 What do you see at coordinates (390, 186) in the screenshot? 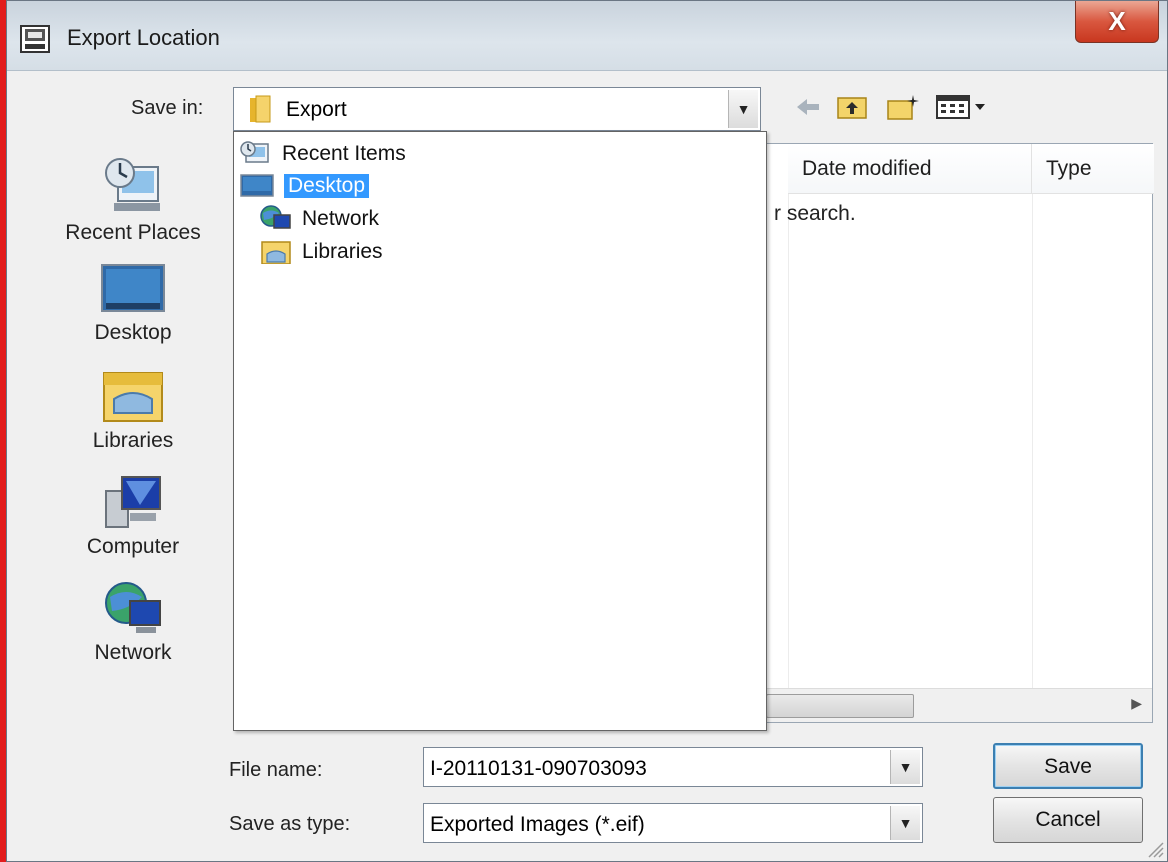
I see `dropdown-item-desktop: Desktop` at bounding box center [390, 186].